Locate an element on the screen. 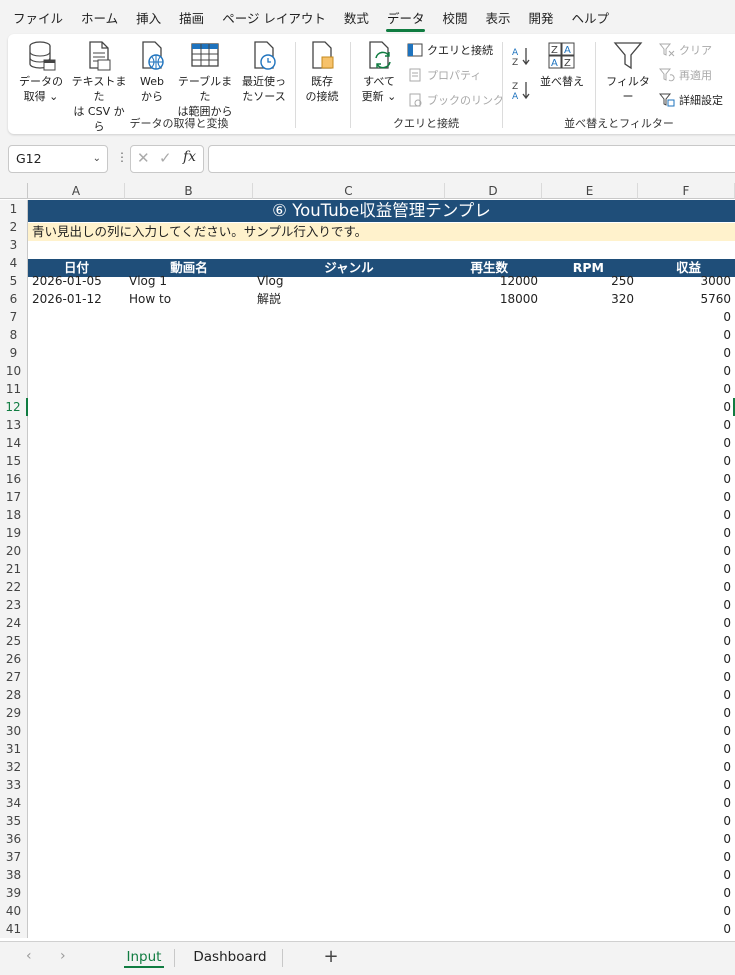 Image resolution: width=735 pixels, height=975 pixels. filter-button: フィルター is located at coordinates (628, 72).